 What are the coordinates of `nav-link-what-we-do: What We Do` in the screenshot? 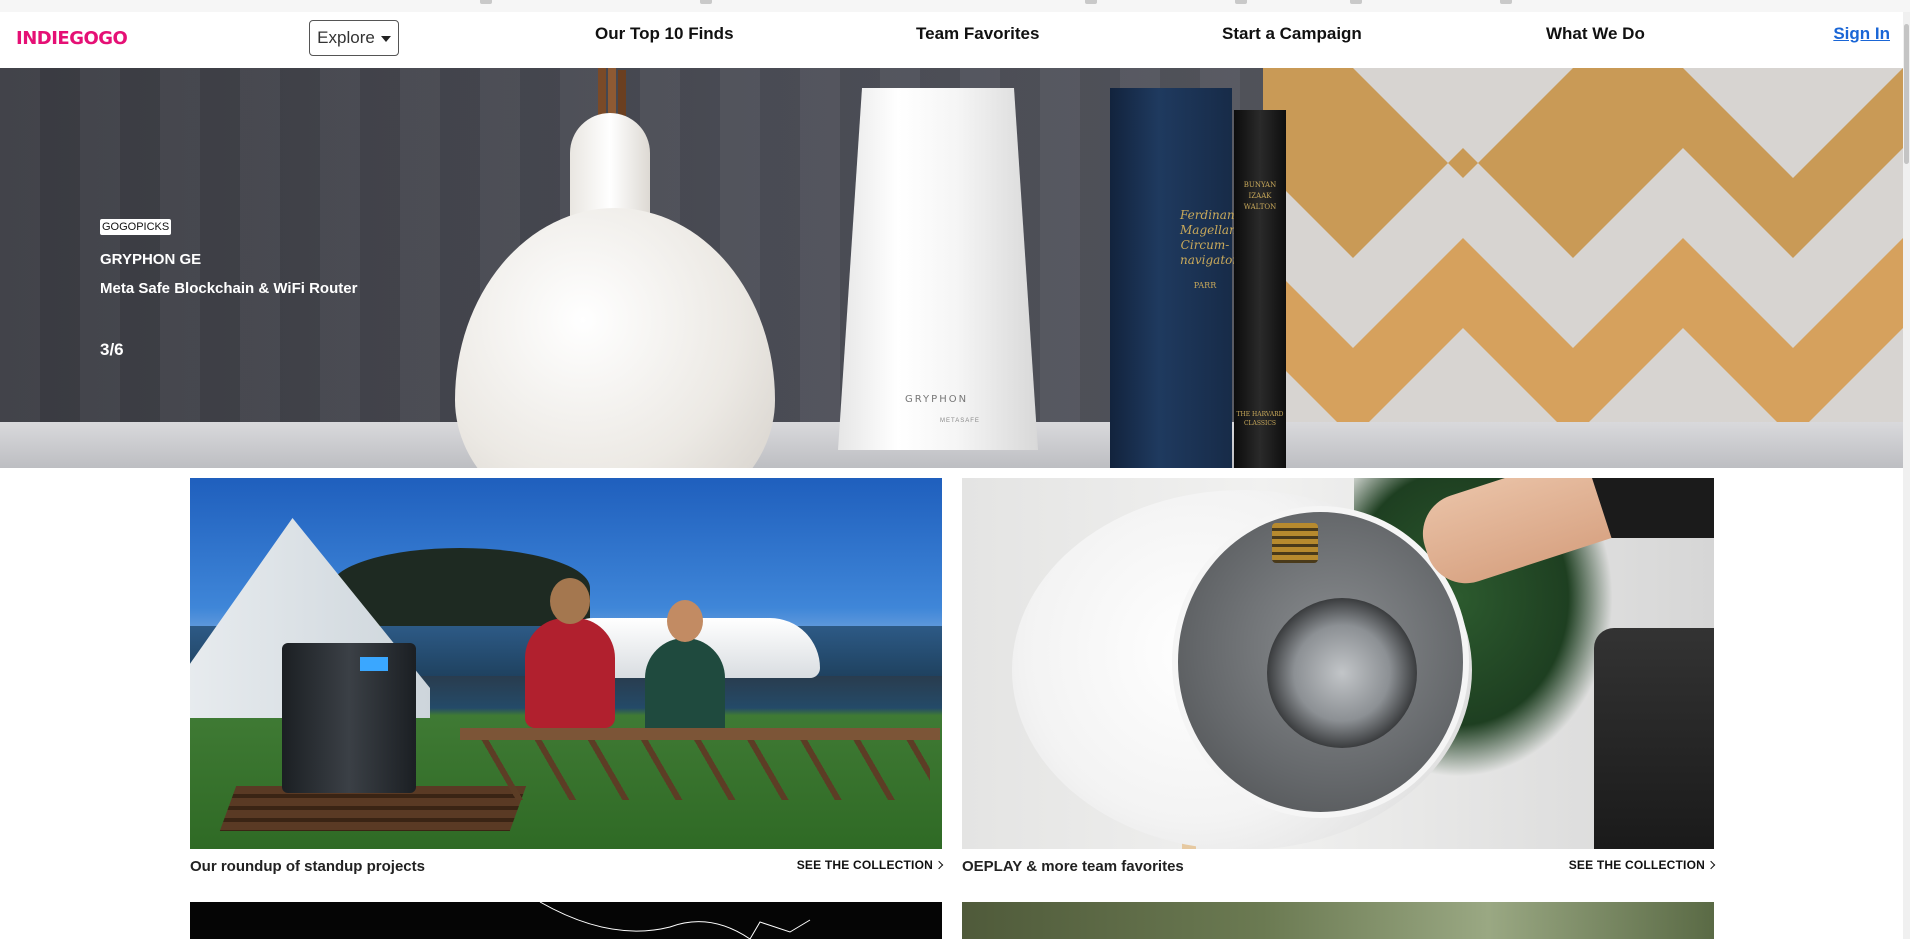 It's located at (1595, 34).